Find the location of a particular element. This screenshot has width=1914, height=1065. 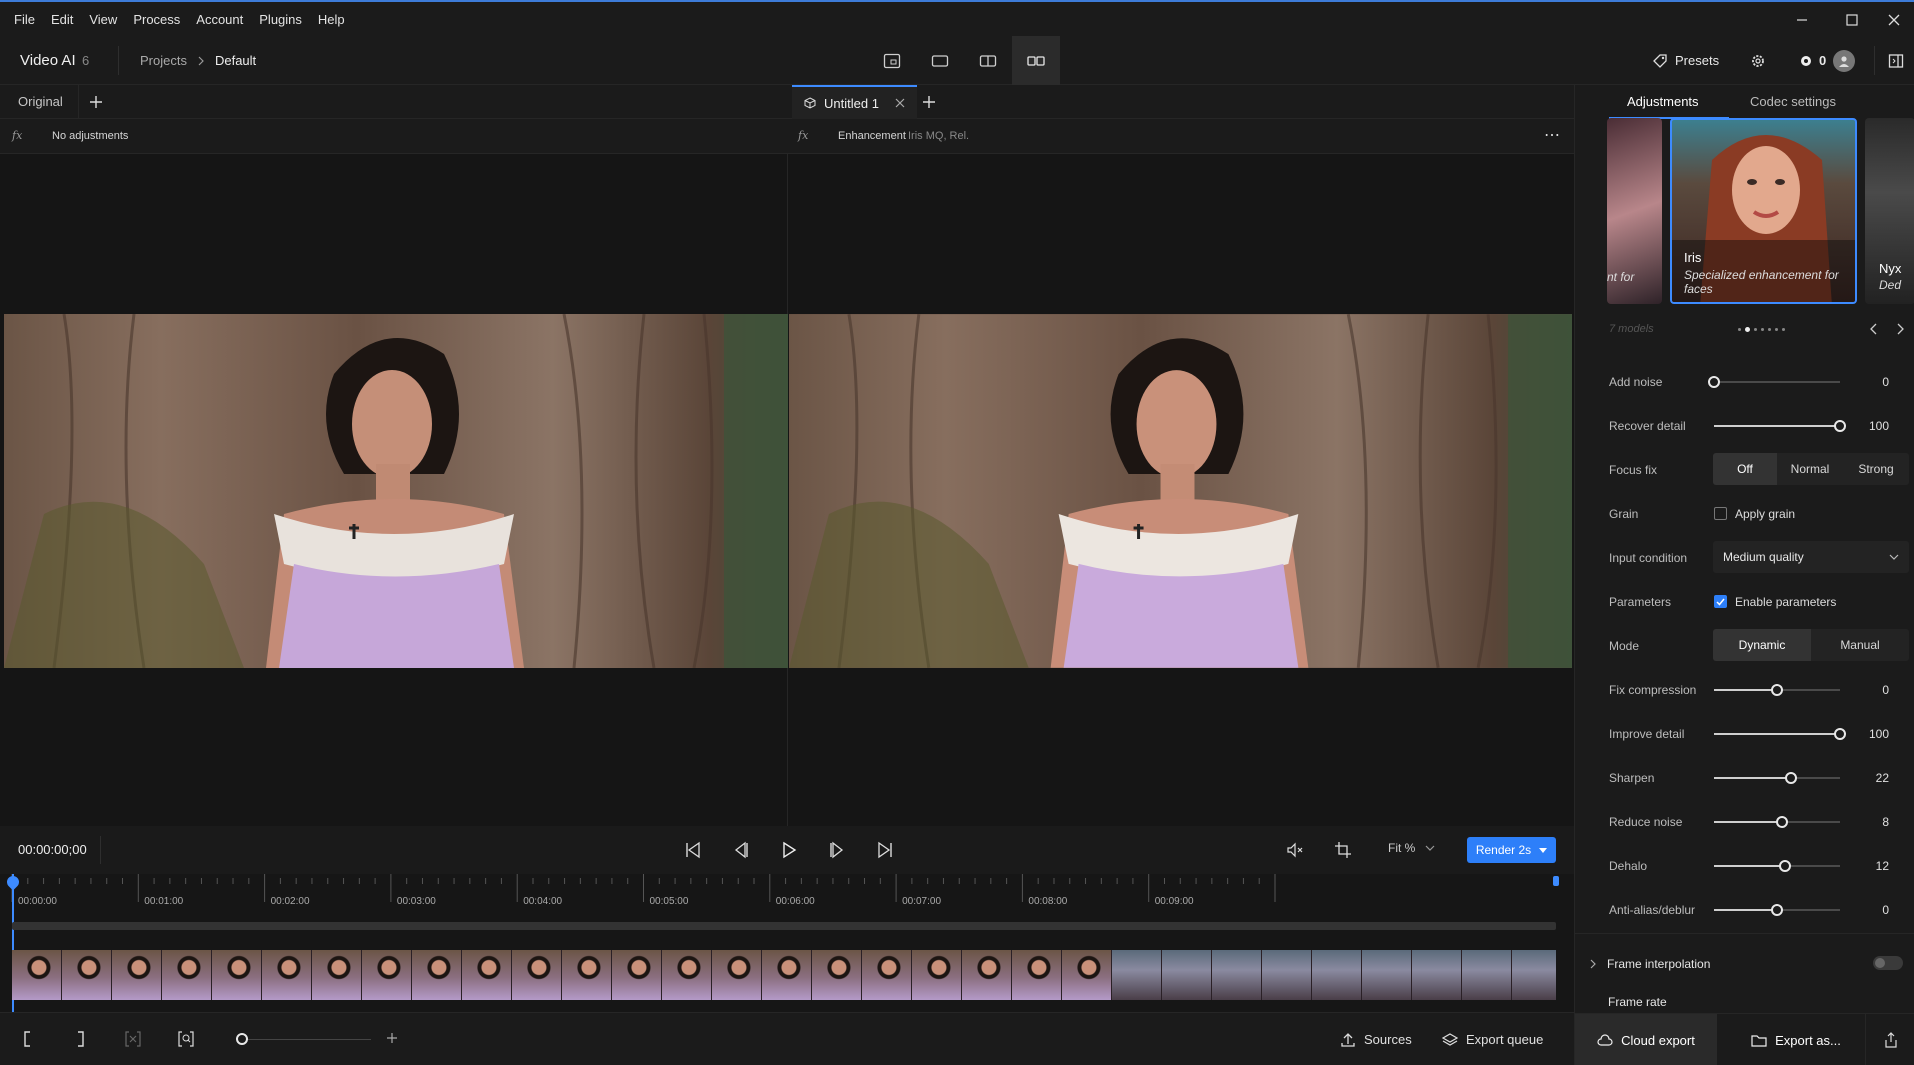

menu-plugins: Plugins is located at coordinates (280, 19).